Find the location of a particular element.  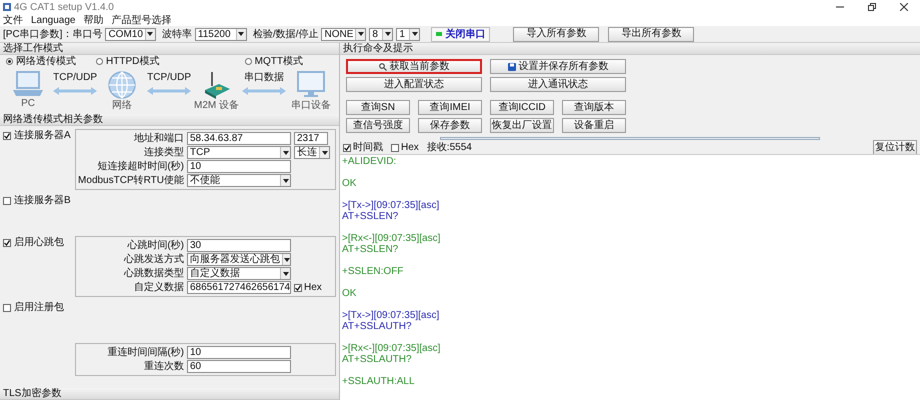

log-line: +ALIDEVID: is located at coordinates (369, 161).